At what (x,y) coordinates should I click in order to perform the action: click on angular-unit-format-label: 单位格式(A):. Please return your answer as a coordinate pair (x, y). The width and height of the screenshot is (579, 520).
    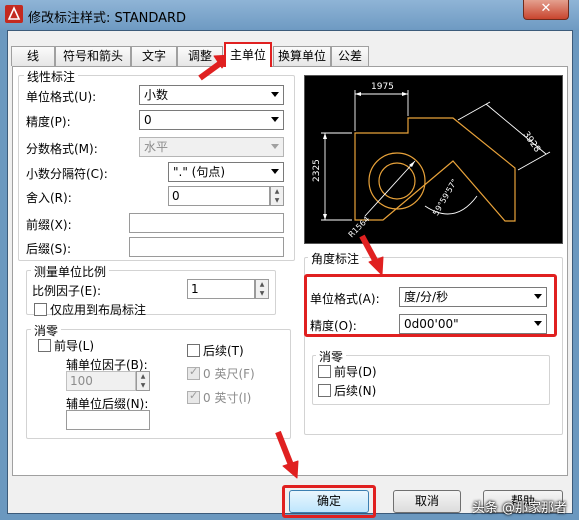
    Looking at the image, I should click on (345, 299).